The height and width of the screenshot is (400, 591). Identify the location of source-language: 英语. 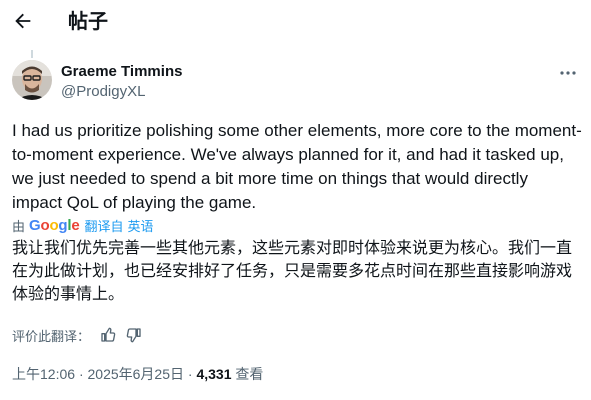
(140, 226).